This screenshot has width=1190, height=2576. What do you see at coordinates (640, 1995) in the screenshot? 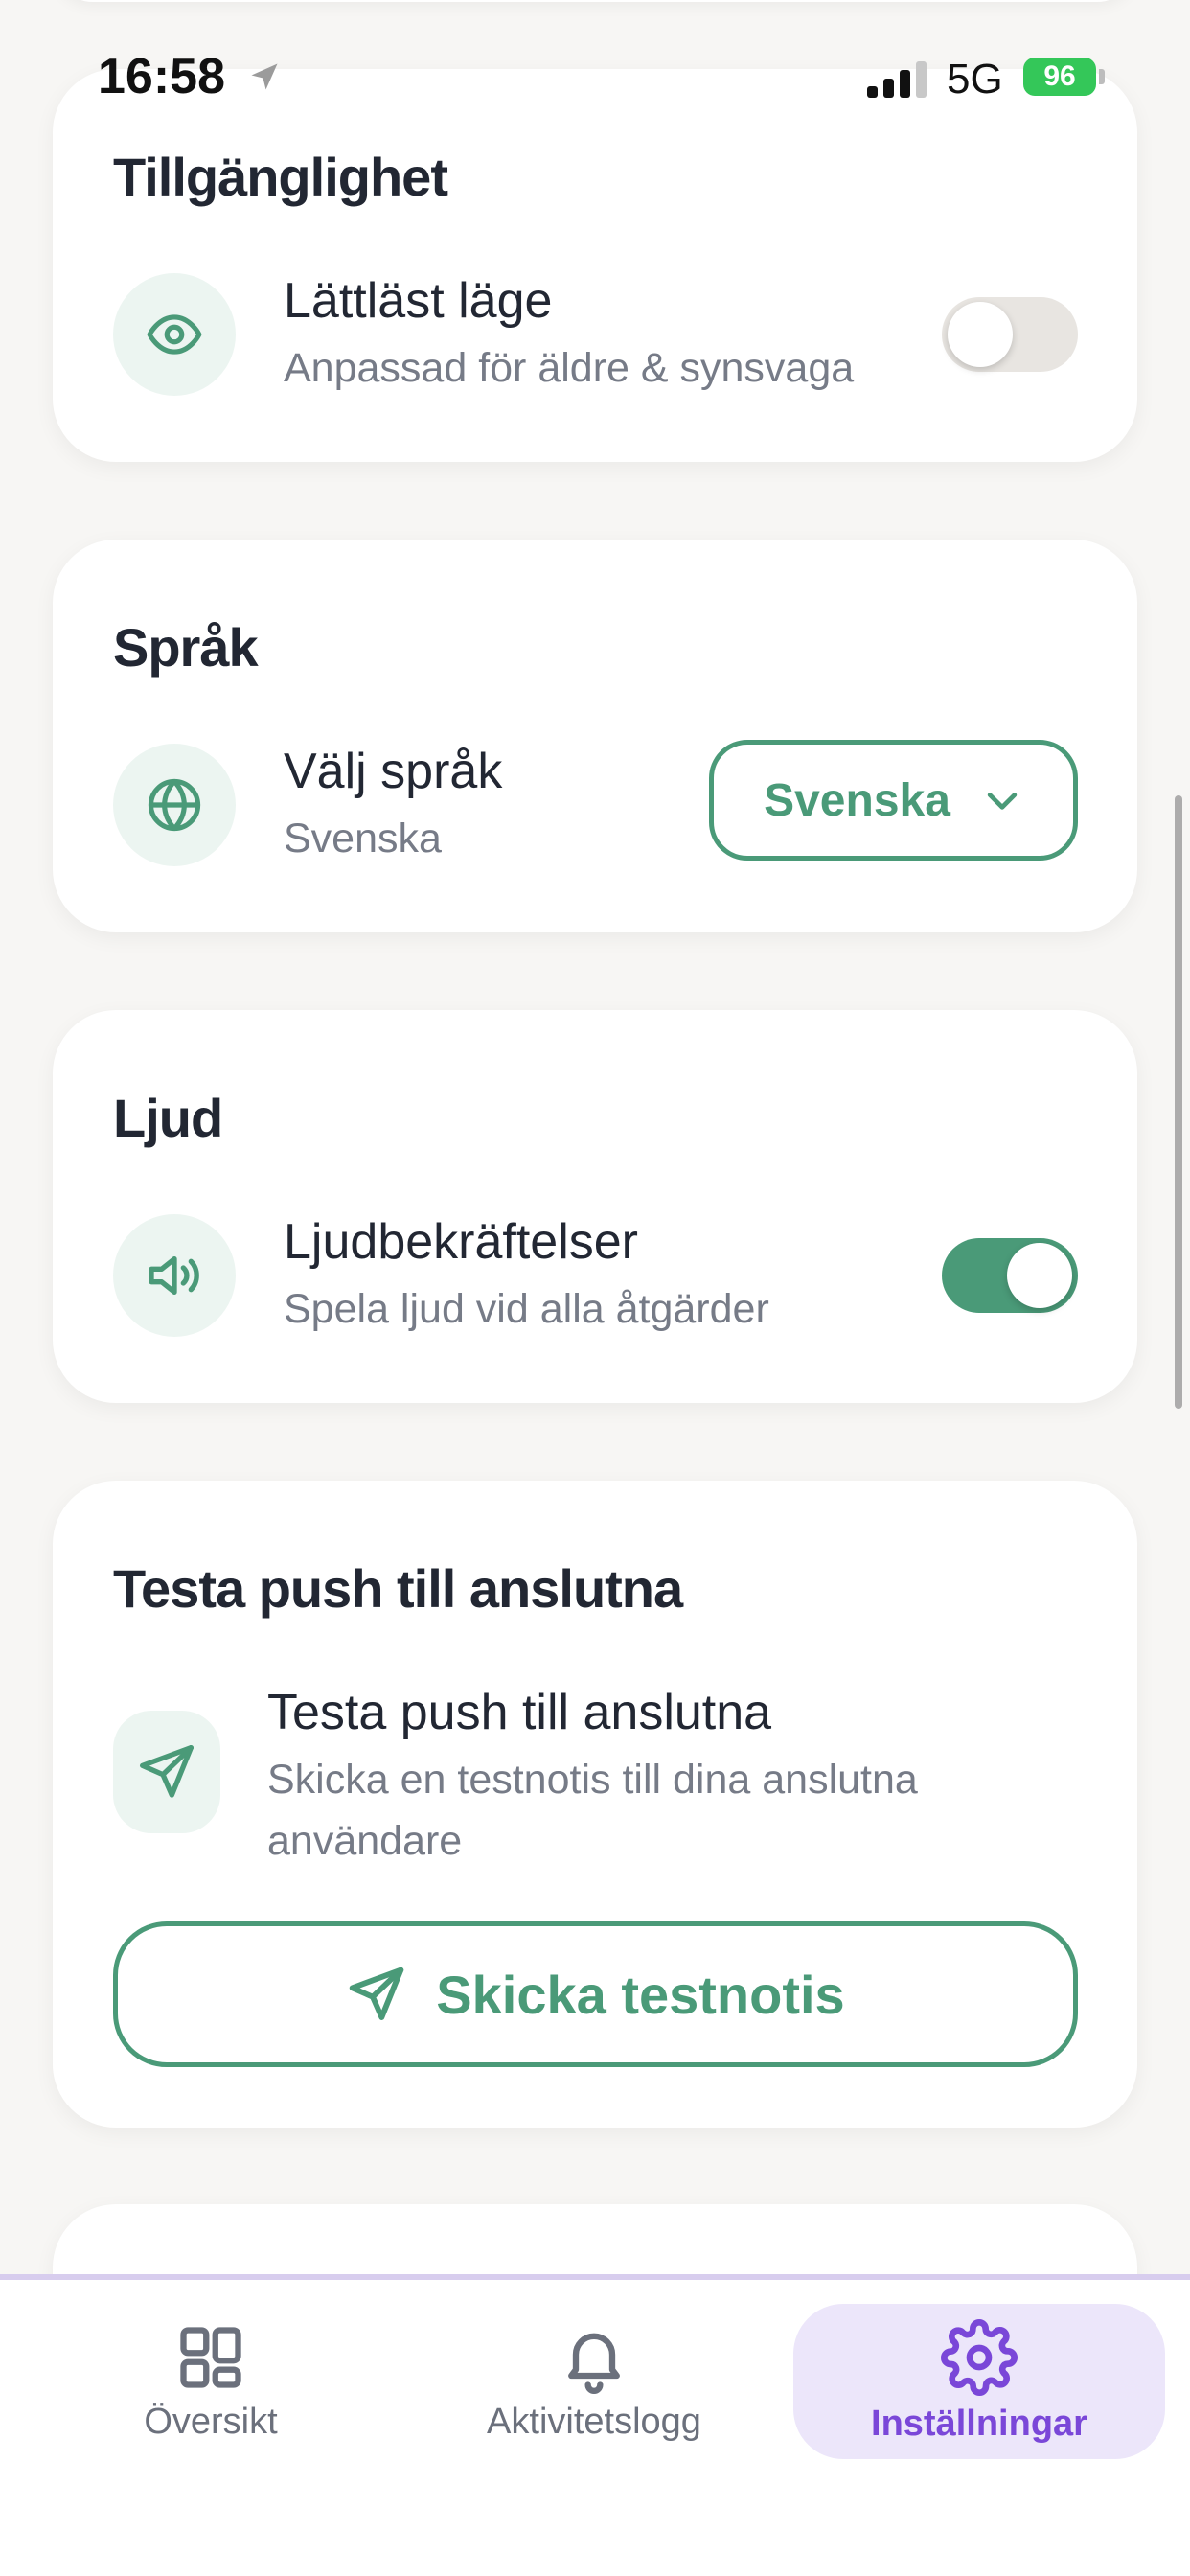
I see `send-test-notification-label: Skicka testnotis` at bounding box center [640, 1995].